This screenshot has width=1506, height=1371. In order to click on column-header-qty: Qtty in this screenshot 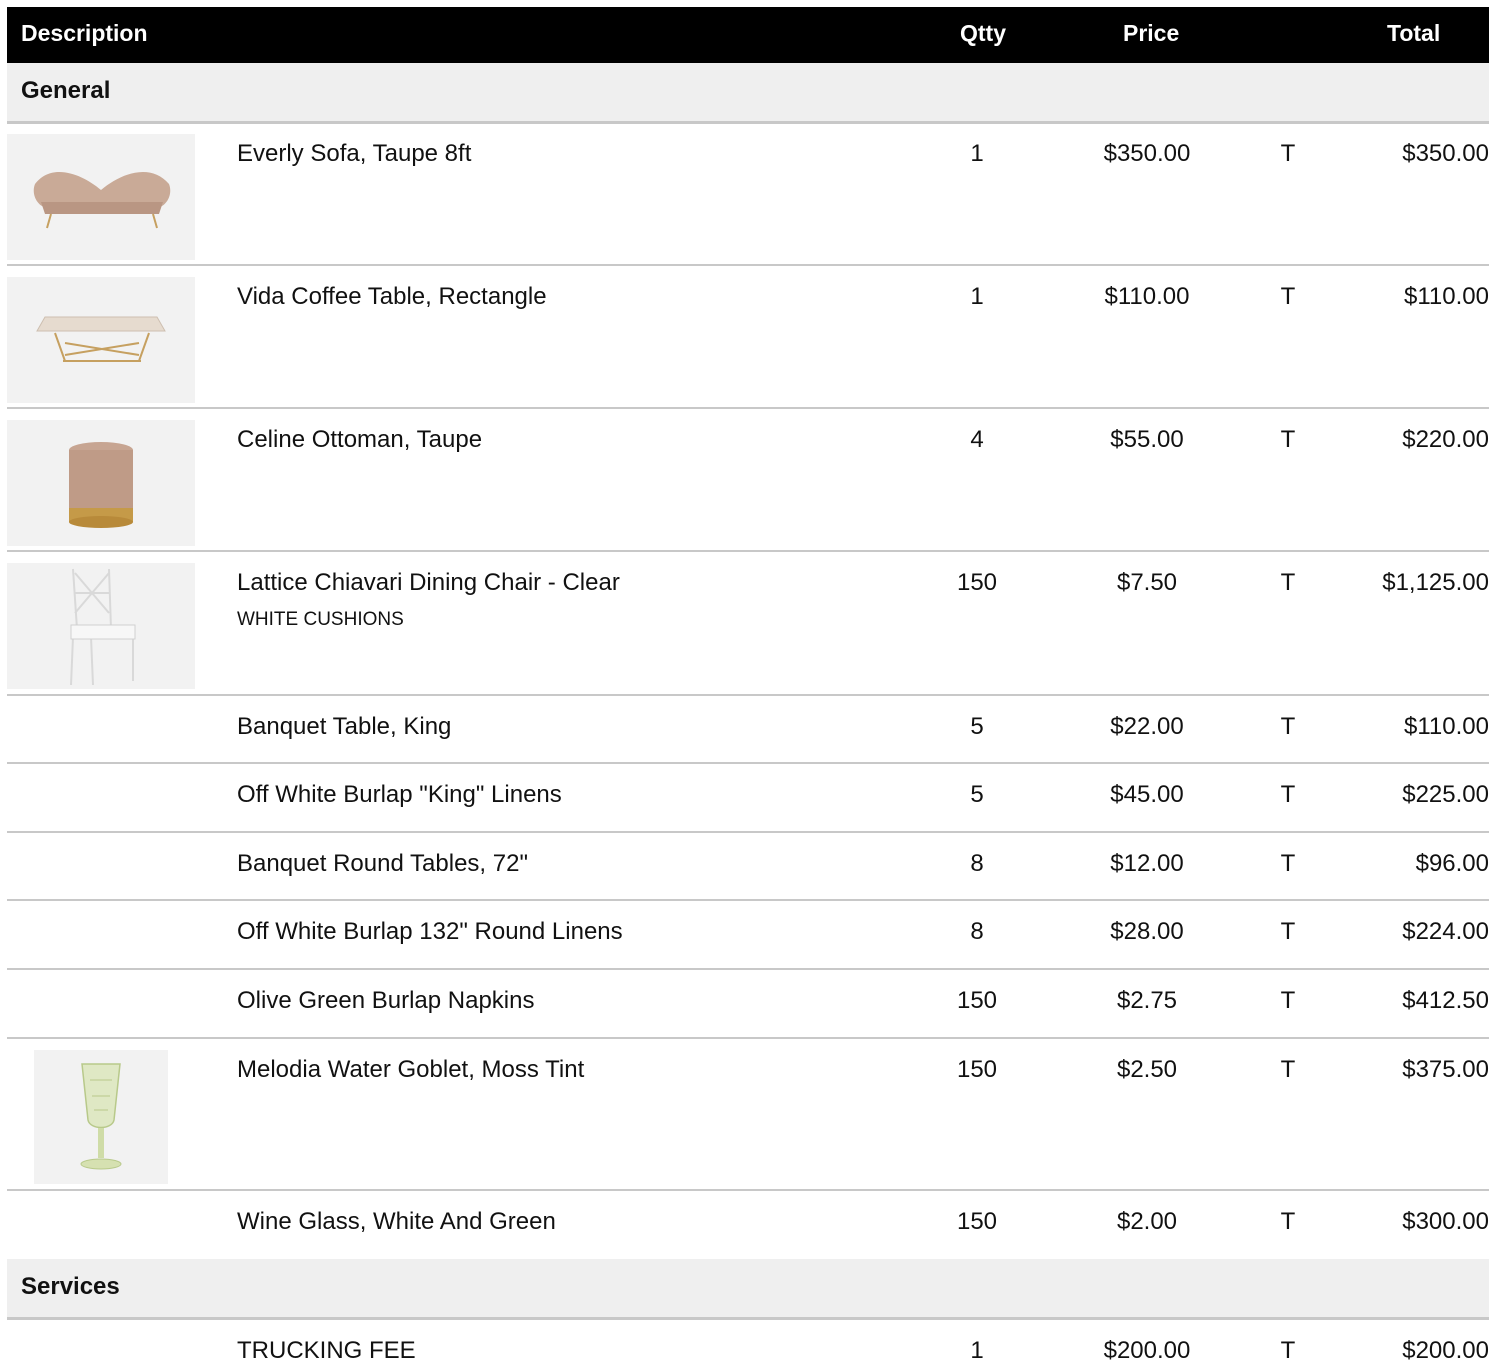, I will do `click(983, 33)`.